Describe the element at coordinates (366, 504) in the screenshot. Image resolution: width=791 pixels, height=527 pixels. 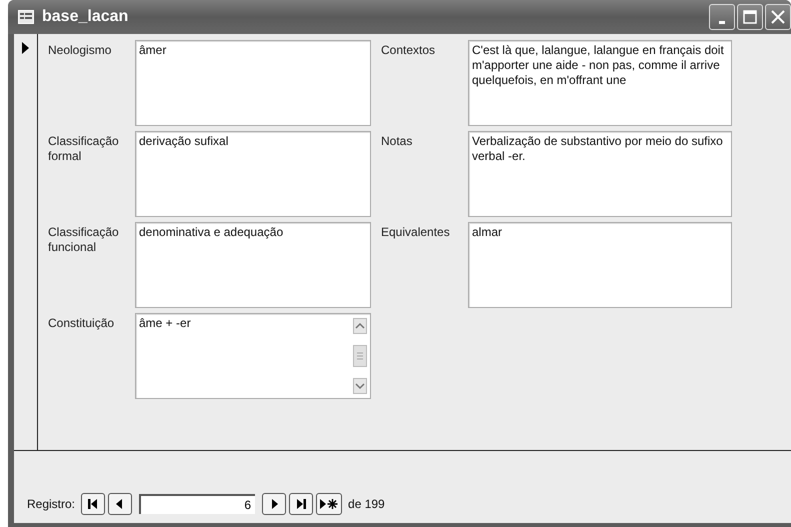
I see `record-count: de 199` at that location.